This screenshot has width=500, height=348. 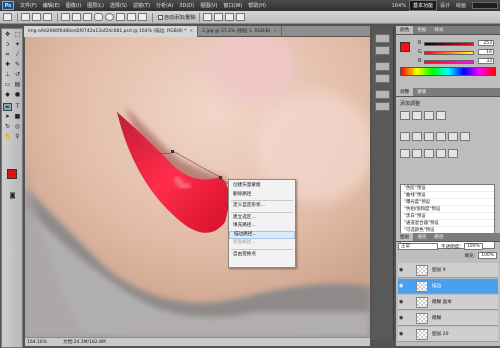 I want to click on preset-hue-saturation: "色相/饱和度"预设, so click(x=447, y=209).